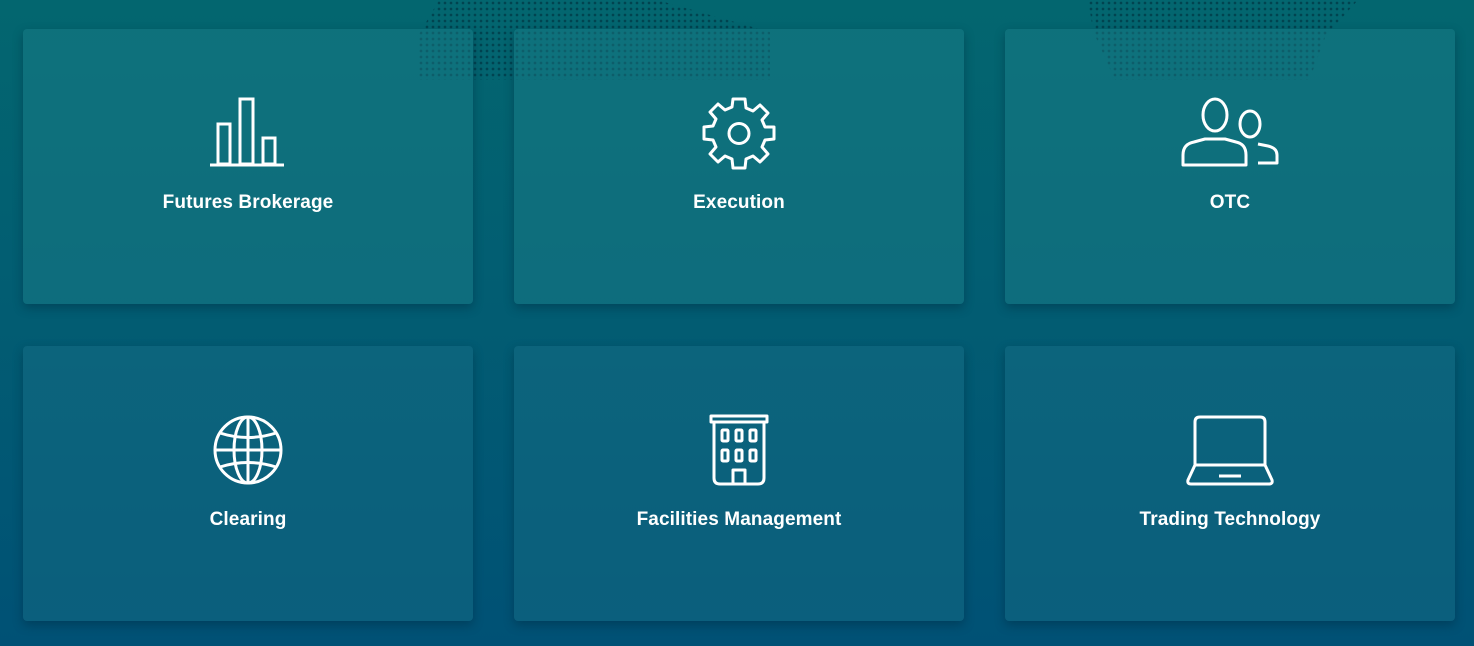 The image size is (1474, 646). Describe the element at coordinates (248, 202) in the screenshot. I see `service-label: Futures Brokerage` at that location.